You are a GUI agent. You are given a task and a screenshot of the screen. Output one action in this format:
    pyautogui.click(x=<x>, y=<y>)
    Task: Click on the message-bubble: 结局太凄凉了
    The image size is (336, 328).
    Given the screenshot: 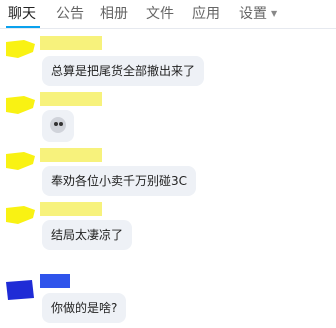 What is the action you would take?
    pyautogui.click(x=87, y=235)
    